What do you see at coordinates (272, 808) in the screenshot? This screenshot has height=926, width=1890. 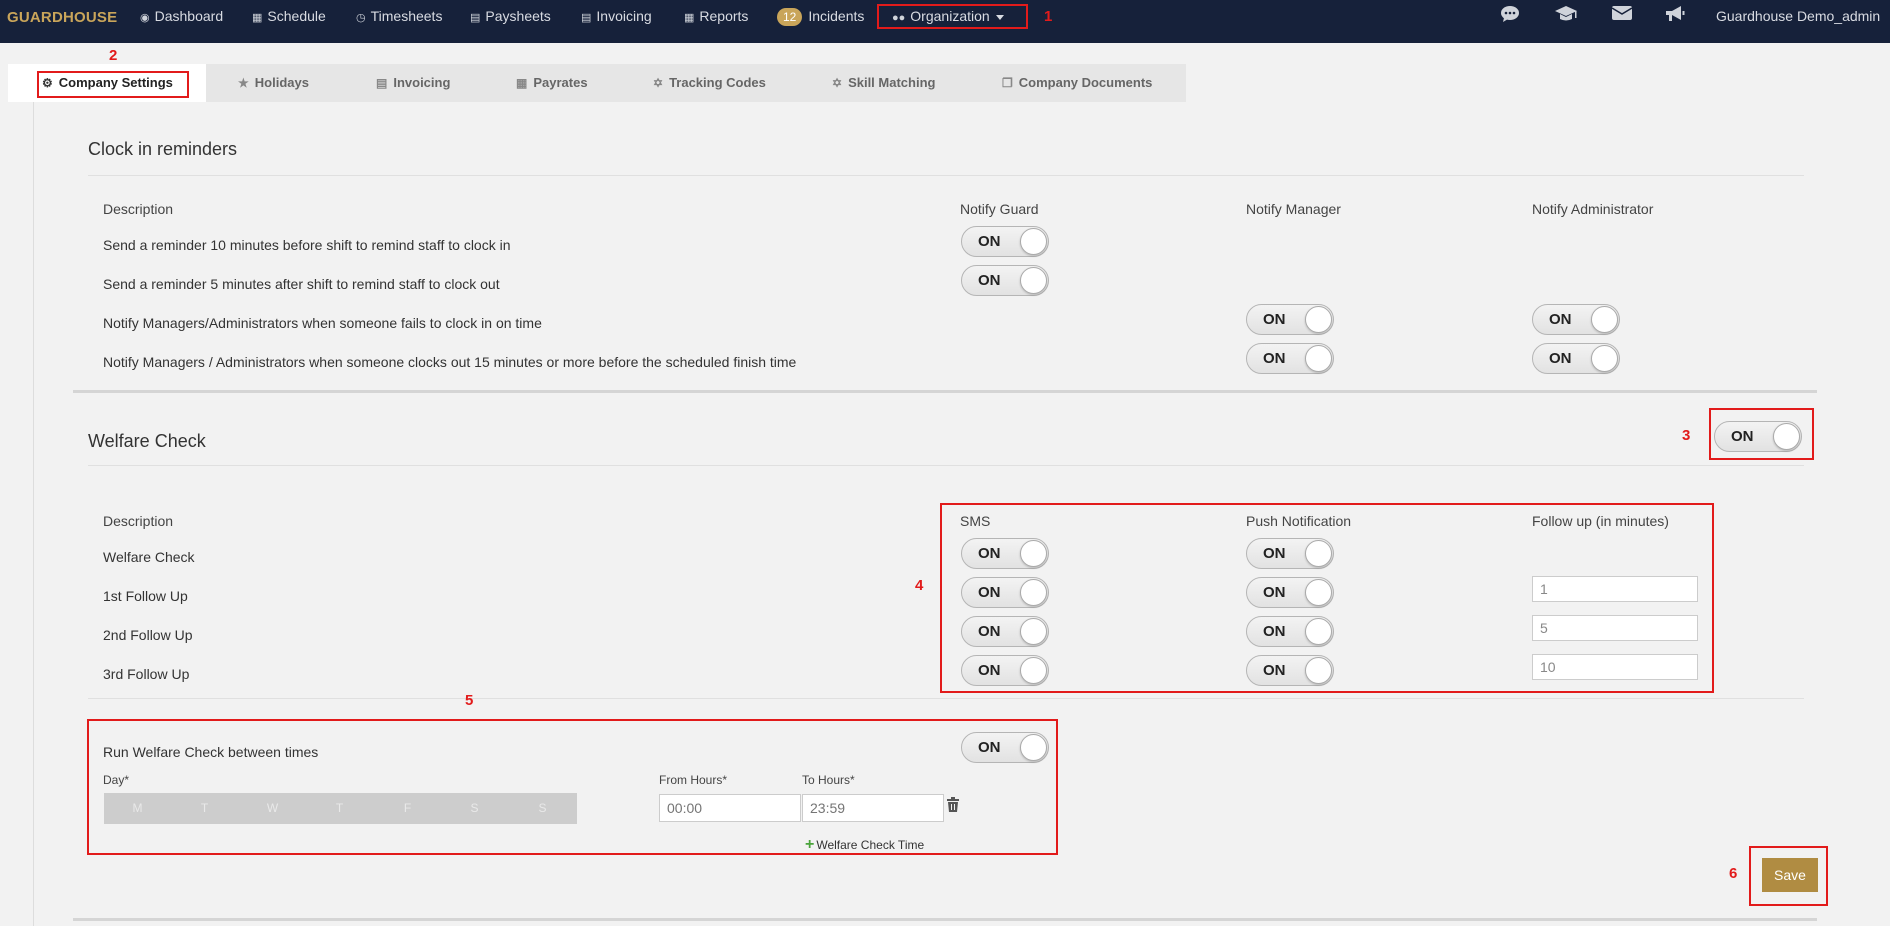 I see `day-wednesday: W` at bounding box center [272, 808].